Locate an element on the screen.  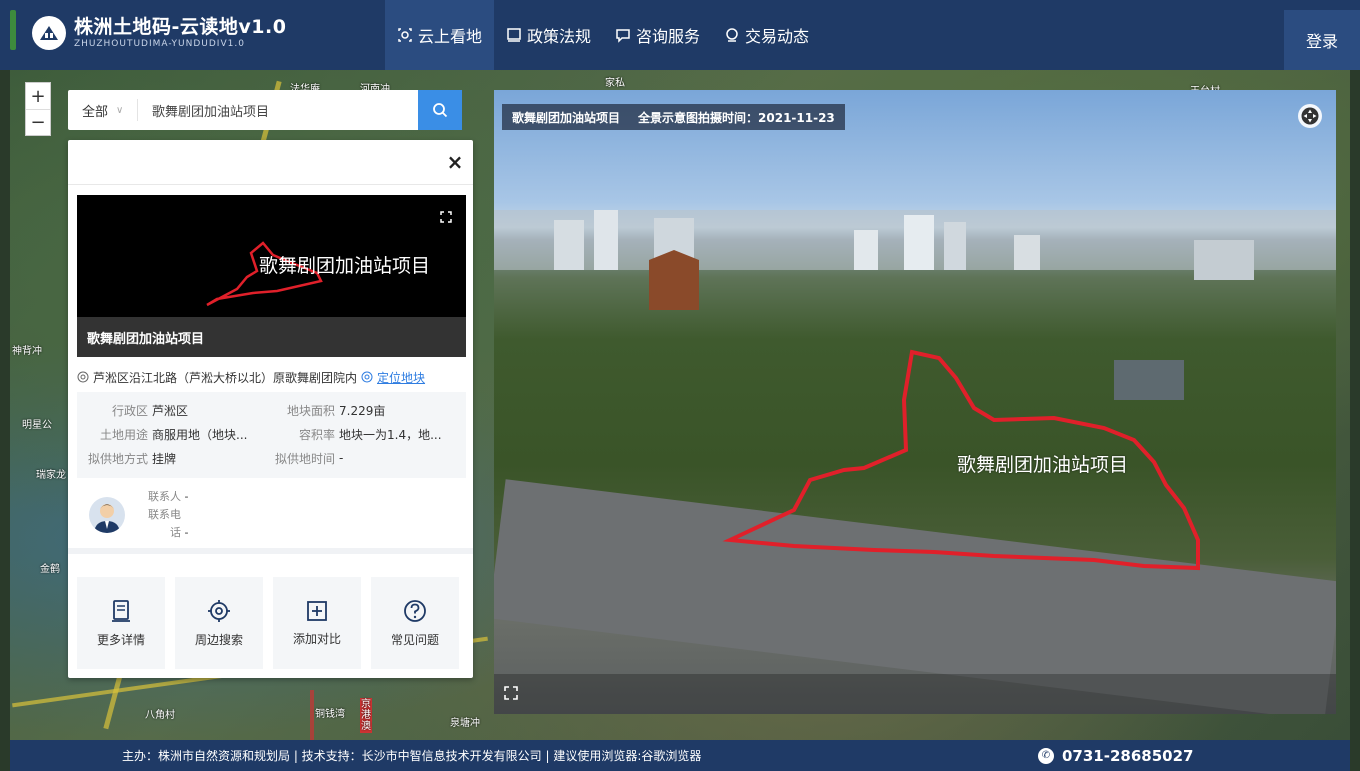
header-edge-marker is located at coordinates (13, 30).